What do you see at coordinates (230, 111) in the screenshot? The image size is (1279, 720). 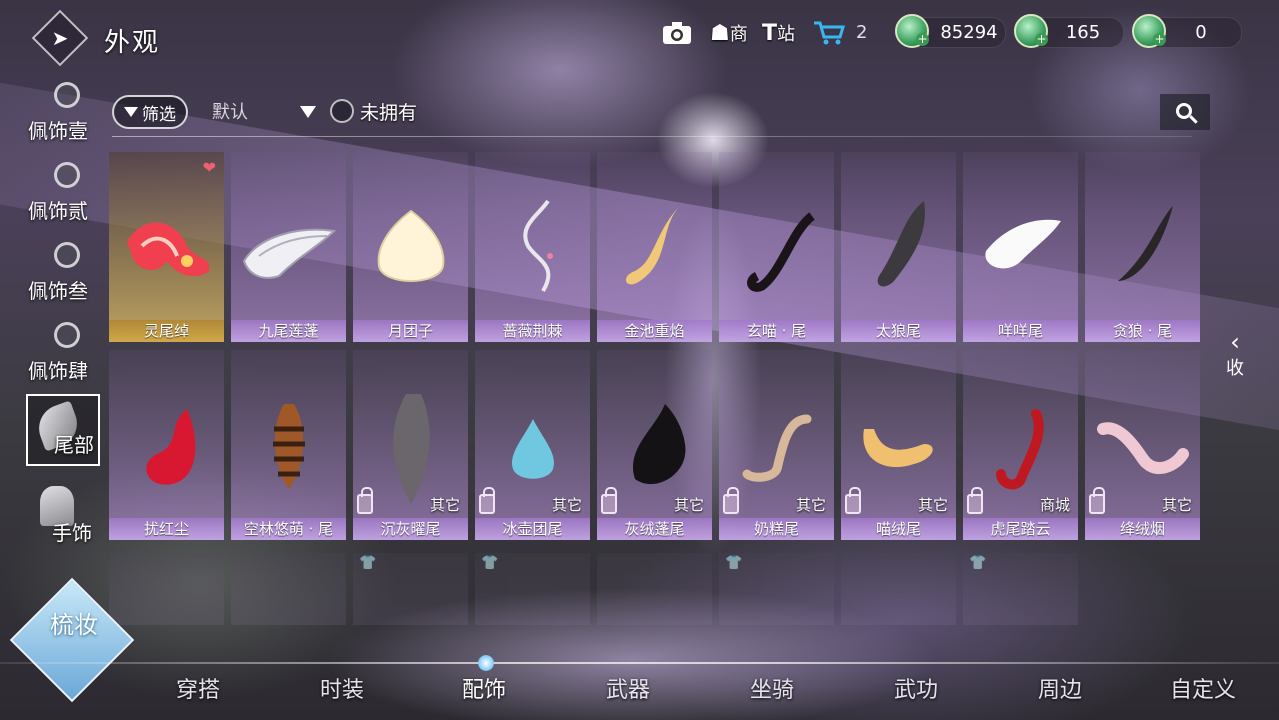 I see `sort-dropdown: 默认` at bounding box center [230, 111].